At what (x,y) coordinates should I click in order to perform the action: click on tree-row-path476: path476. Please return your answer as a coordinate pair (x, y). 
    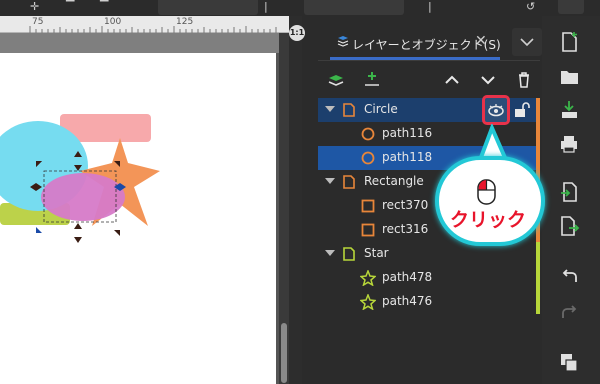
    Looking at the image, I should click on (429, 302).